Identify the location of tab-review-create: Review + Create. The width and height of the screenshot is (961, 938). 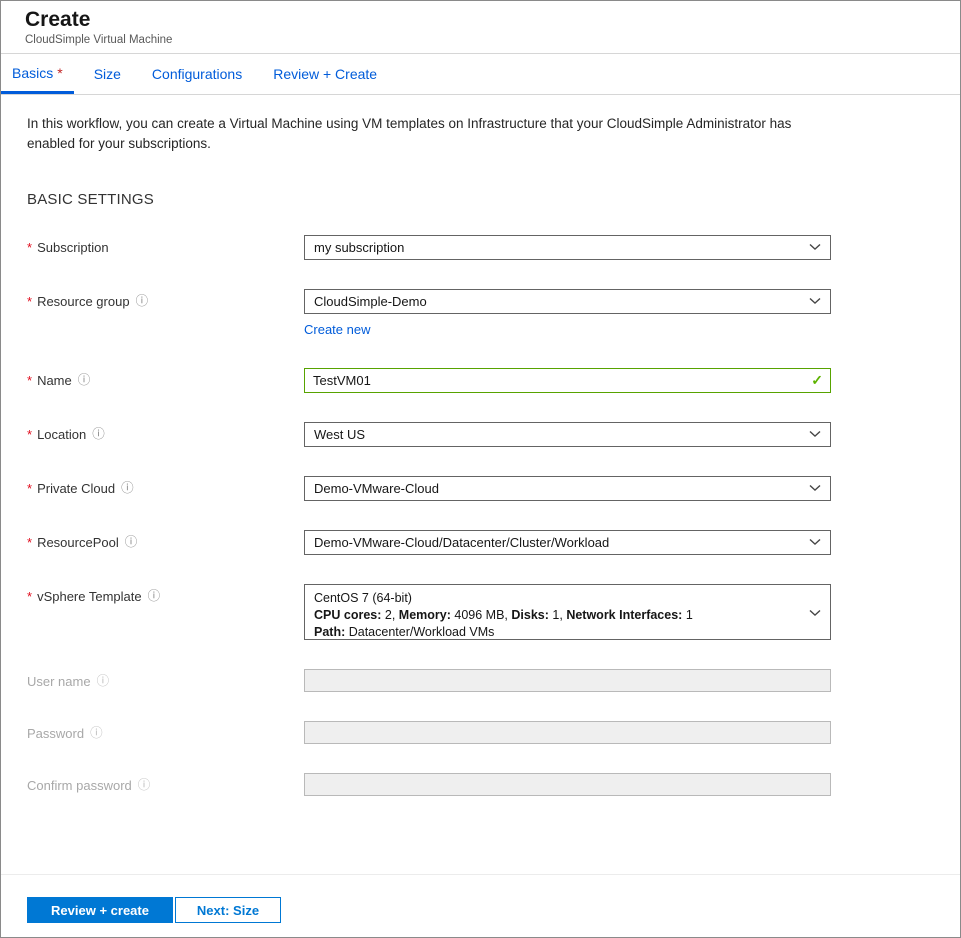
(325, 74).